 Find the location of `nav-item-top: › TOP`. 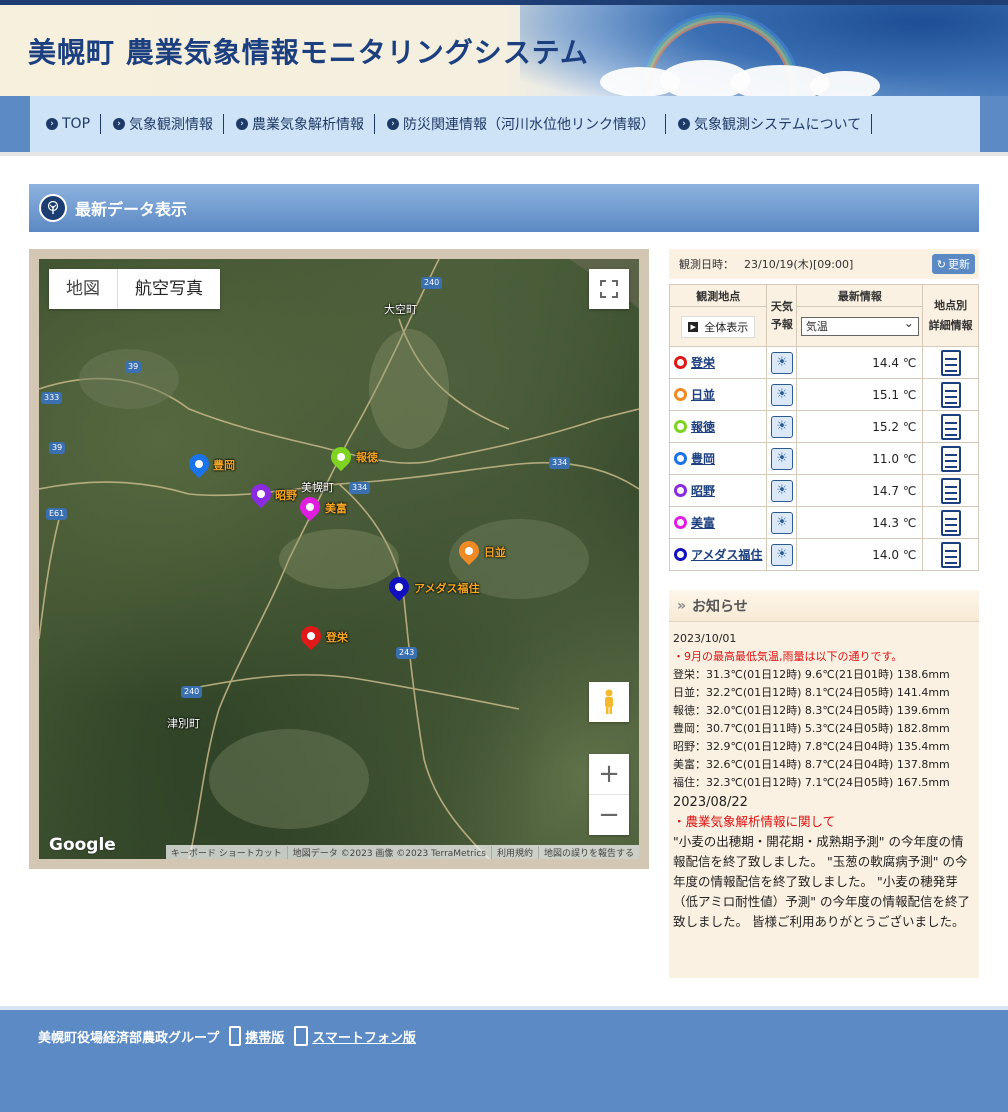

nav-item-top: › TOP is located at coordinates (74, 124).